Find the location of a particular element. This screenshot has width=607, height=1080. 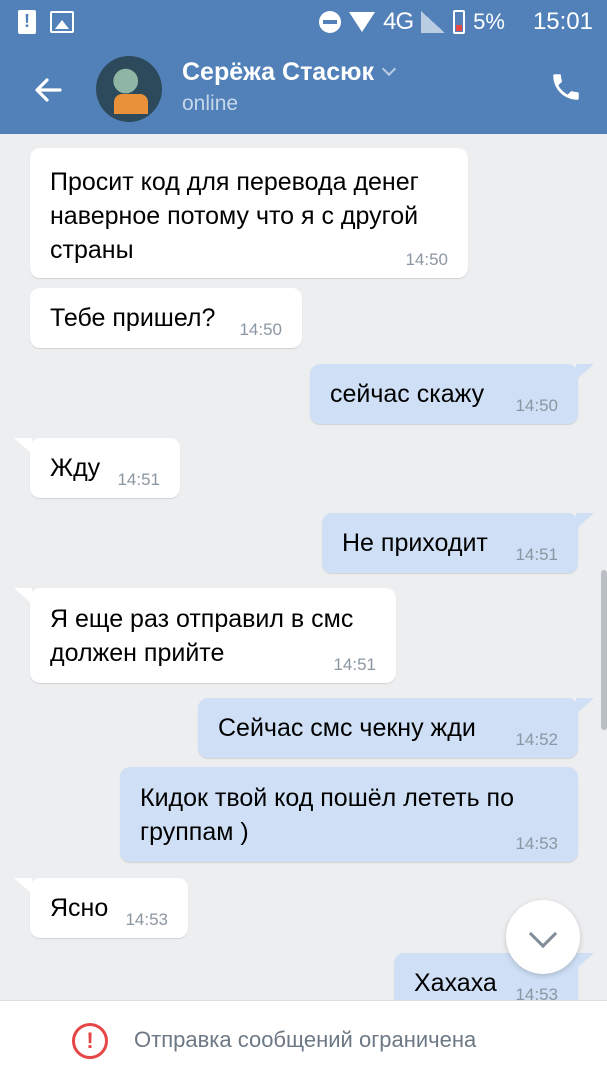

message-restriction-bar: ! Отправка сообщений ограничена is located at coordinates (303, 1040).